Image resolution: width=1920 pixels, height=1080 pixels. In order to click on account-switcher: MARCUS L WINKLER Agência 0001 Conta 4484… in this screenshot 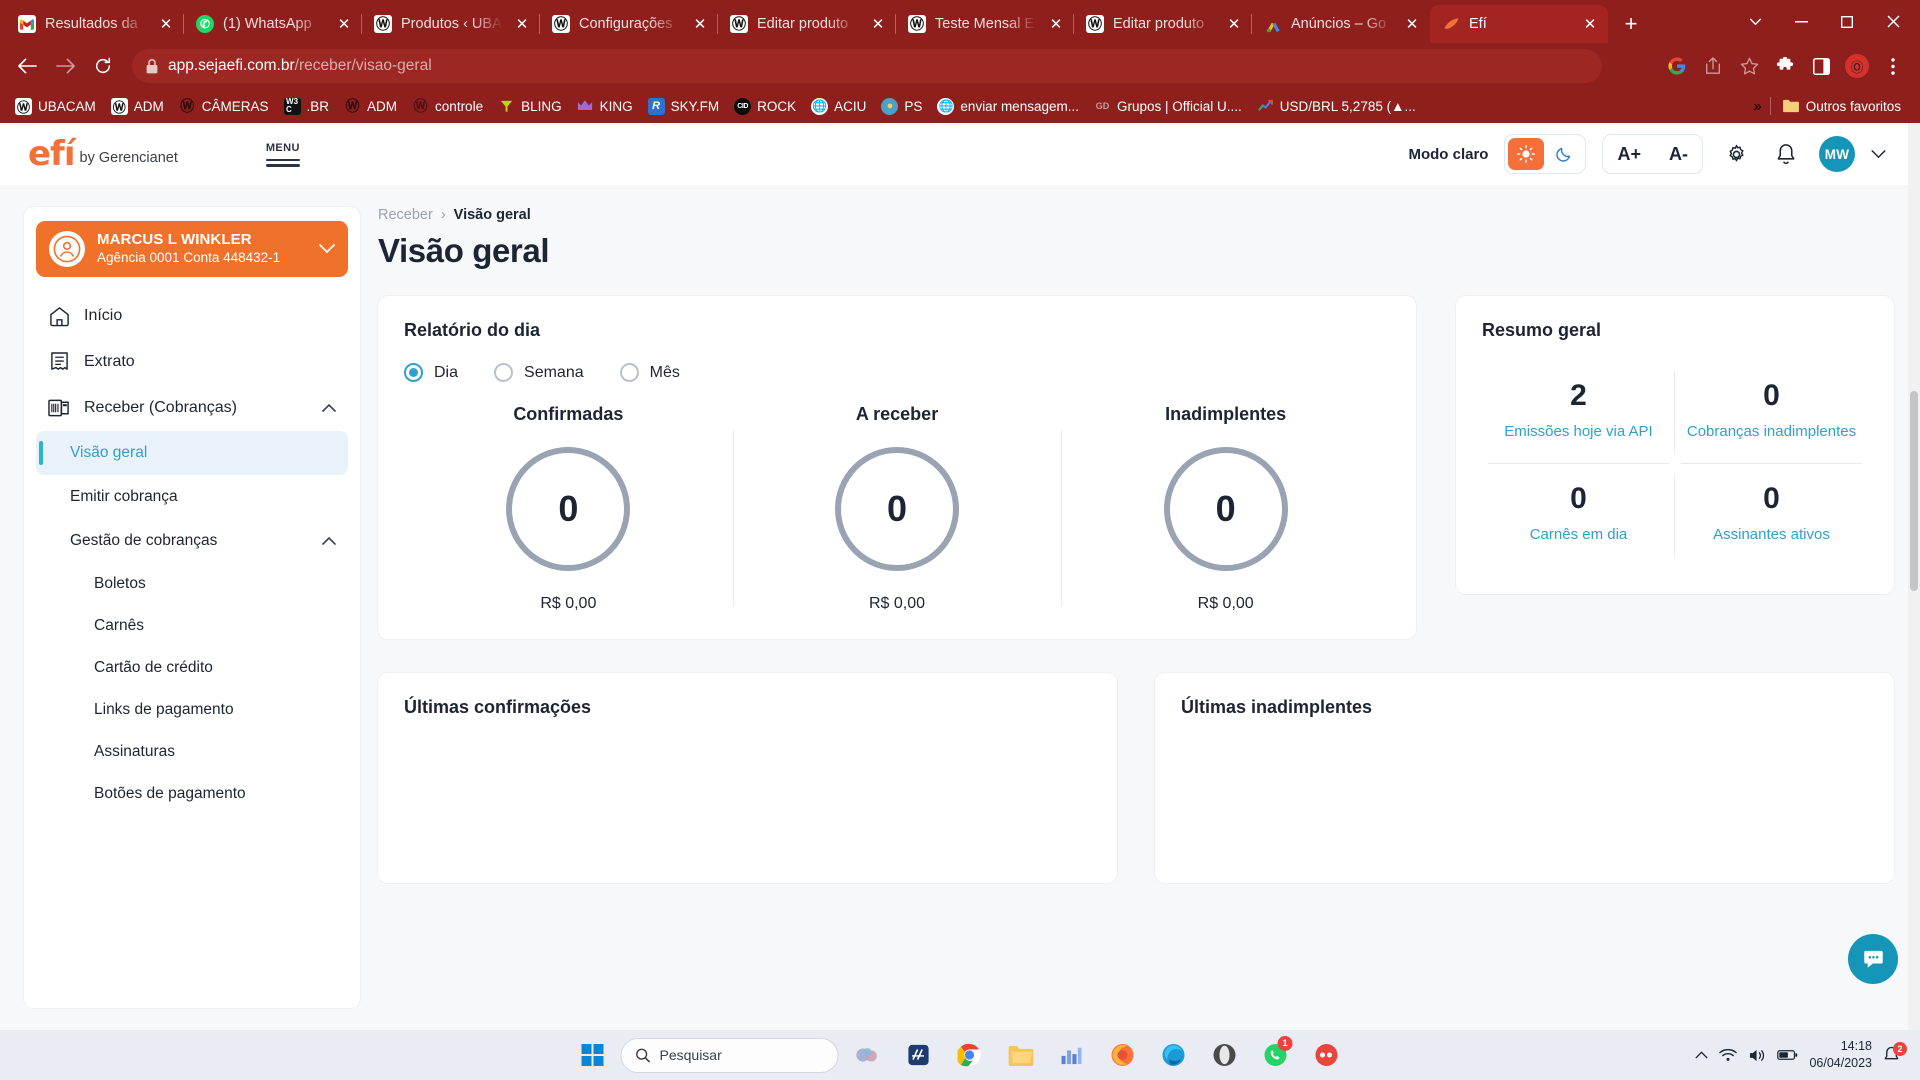, I will do `click(192, 249)`.